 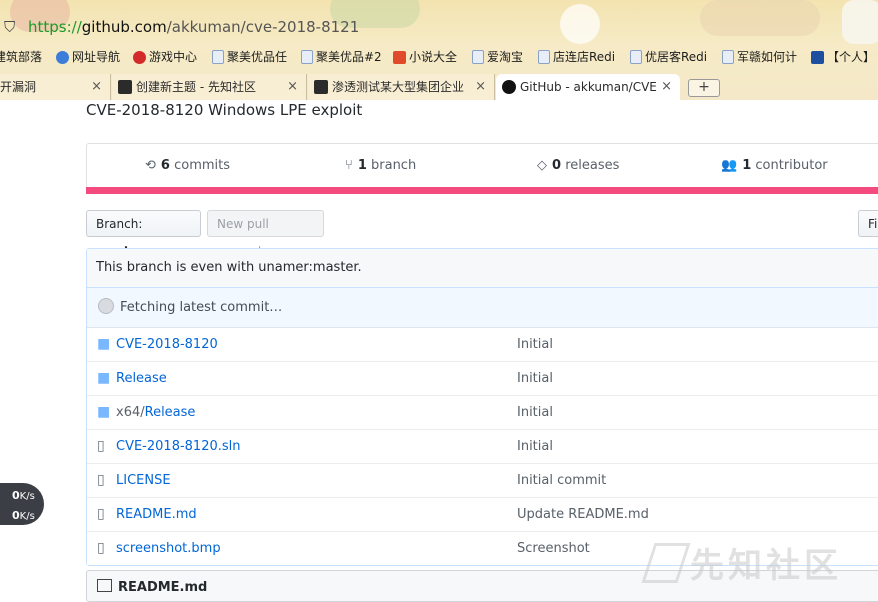 What do you see at coordinates (791, 165) in the screenshot?
I see `contributor-label: contributor` at bounding box center [791, 165].